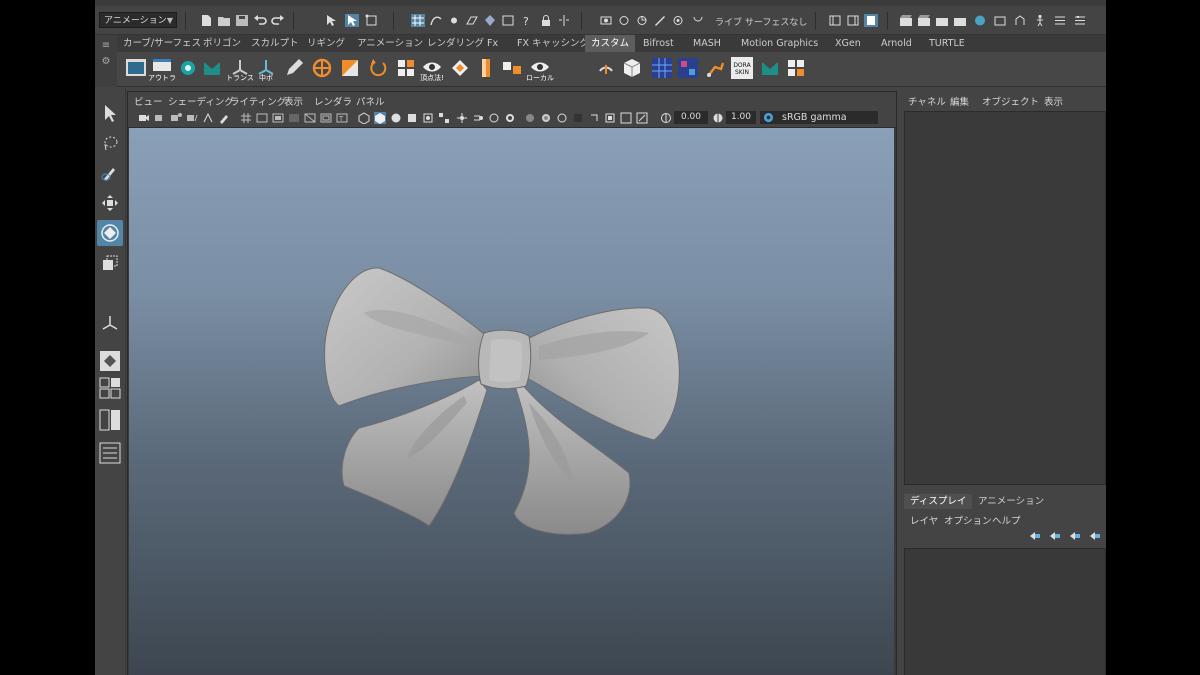  What do you see at coordinates (206, 20) in the screenshot?
I see `new-scene-icon` at bounding box center [206, 20].